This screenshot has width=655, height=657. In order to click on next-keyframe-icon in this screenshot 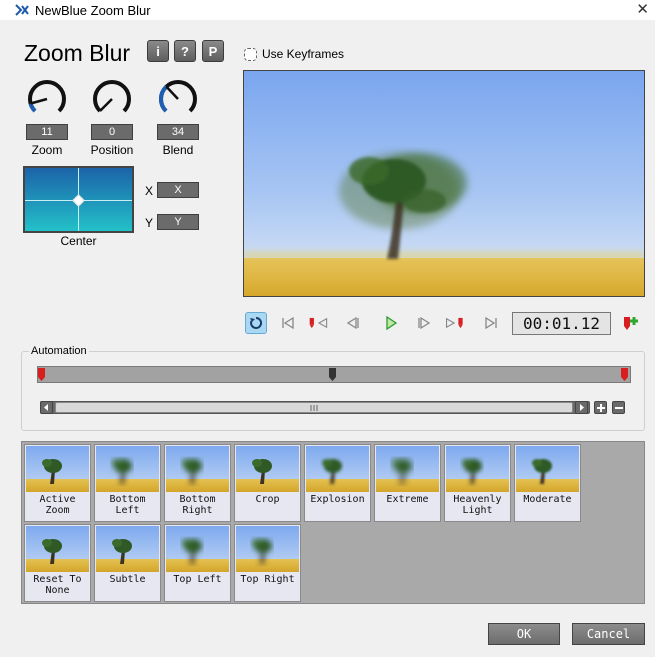, I will do `click(454, 323)`.